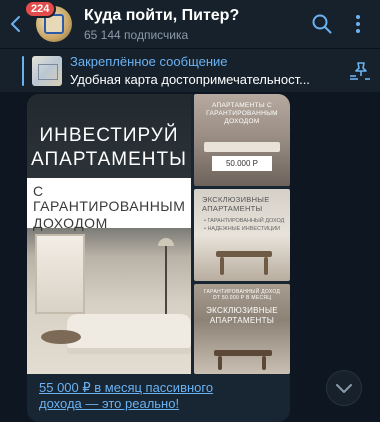  Describe the element at coordinates (149, 61) in the screenshot. I see `pinned-title: Закреплённое сообщение` at that location.